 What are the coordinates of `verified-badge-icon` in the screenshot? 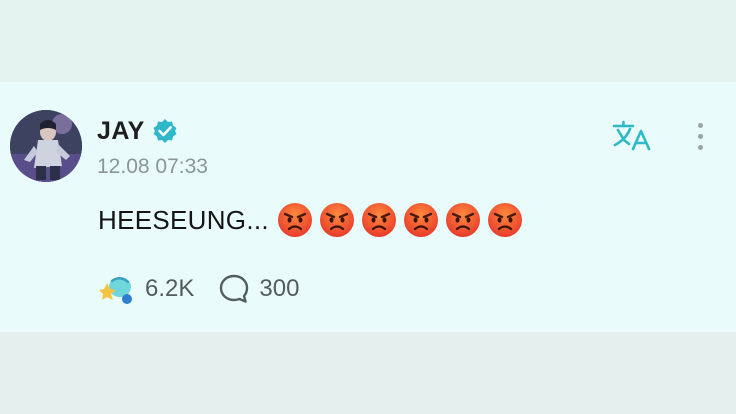 It's located at (165, 131).